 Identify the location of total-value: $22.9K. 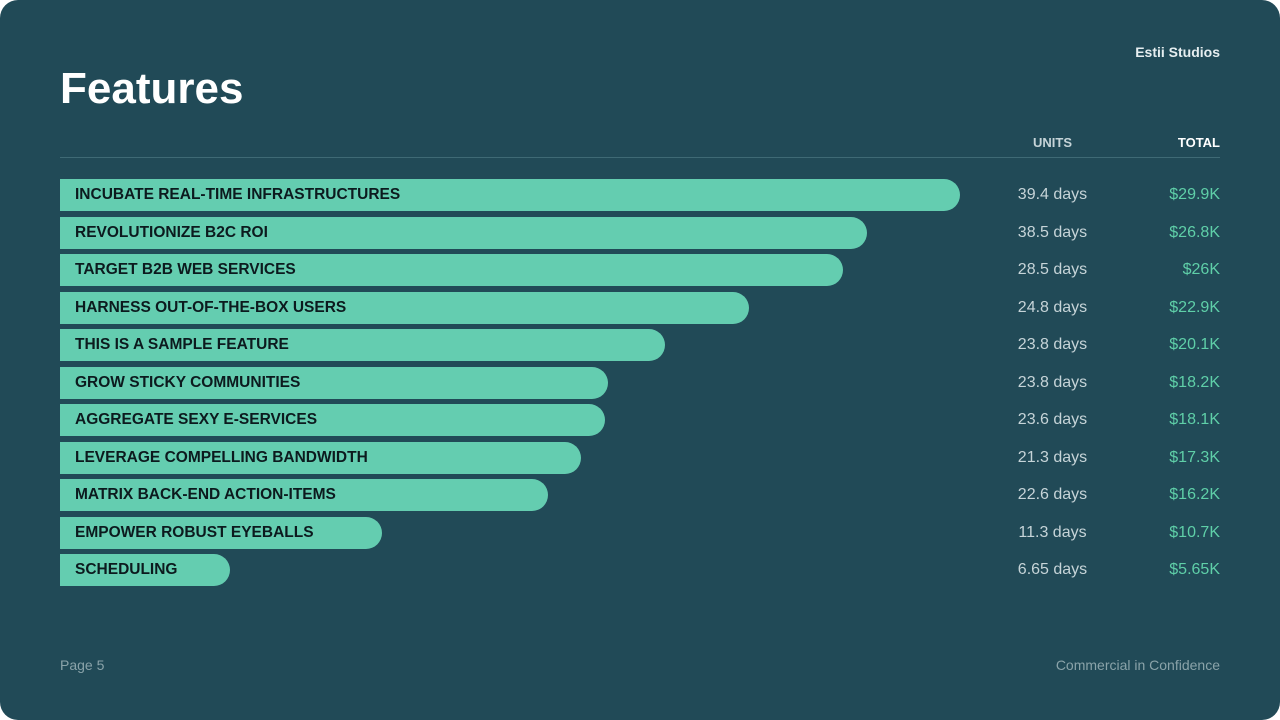
(1194, 307).